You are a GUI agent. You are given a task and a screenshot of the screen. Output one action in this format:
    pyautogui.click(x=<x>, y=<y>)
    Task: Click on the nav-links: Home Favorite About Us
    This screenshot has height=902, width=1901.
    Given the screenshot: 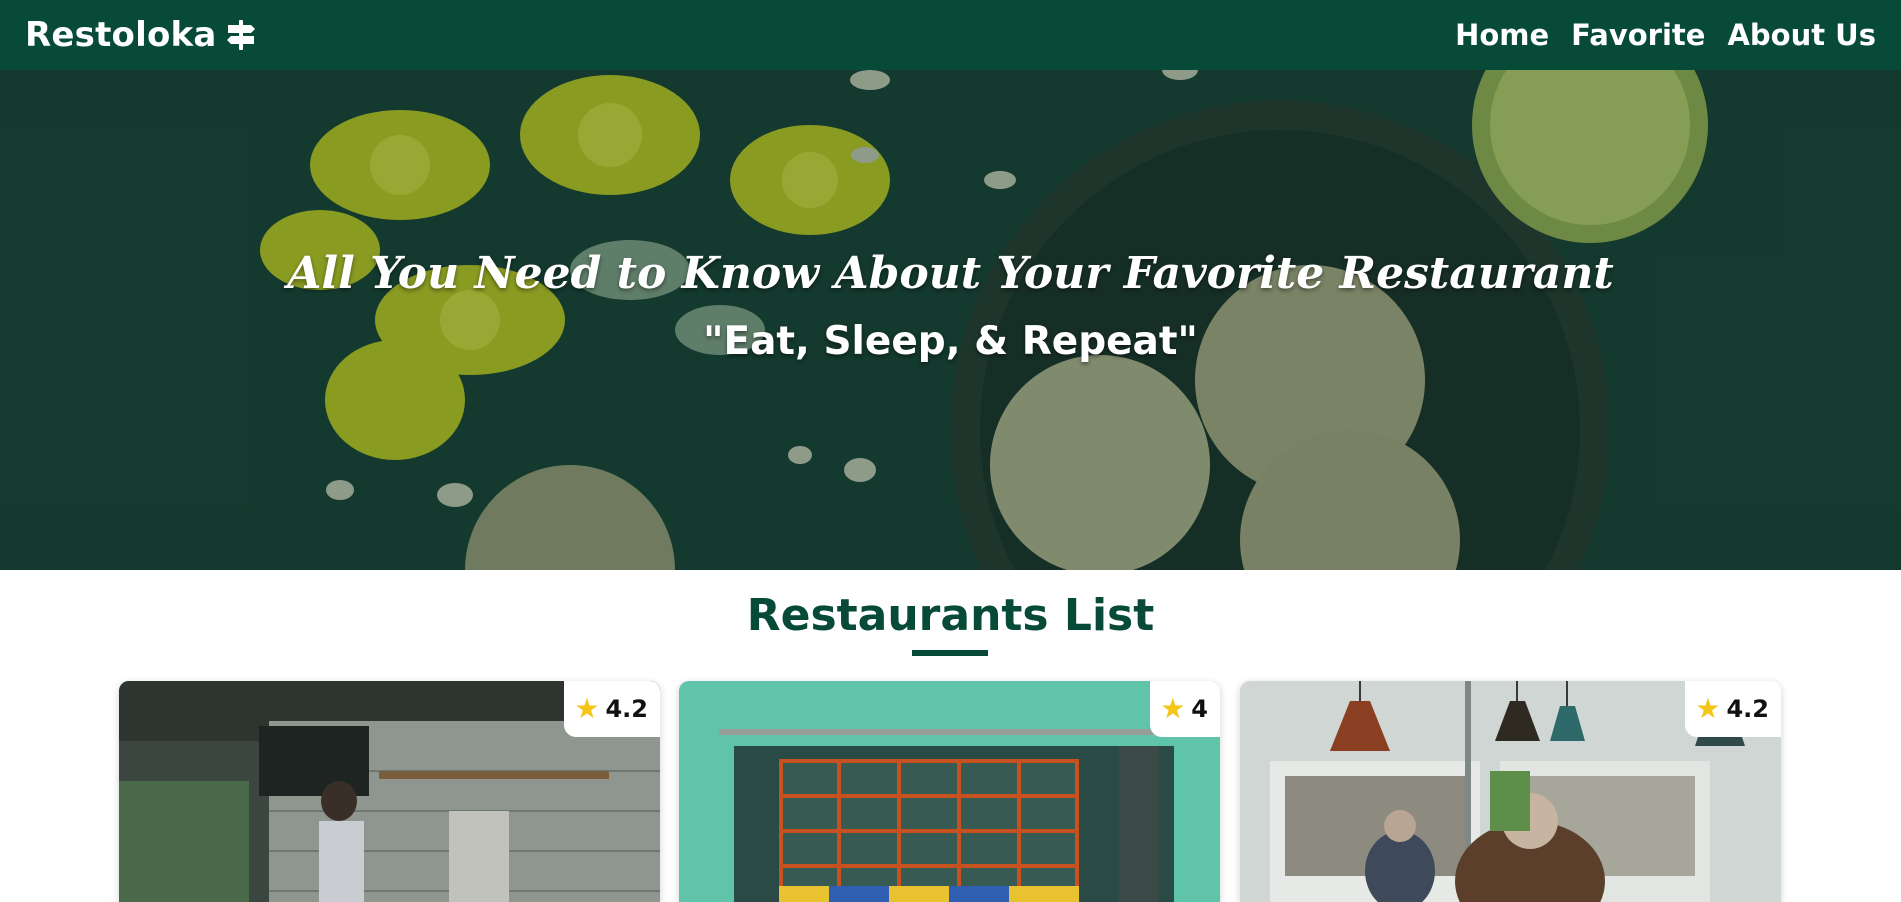 What is the action you would take?
    pyautogui.click(x=1665, y=35)
    